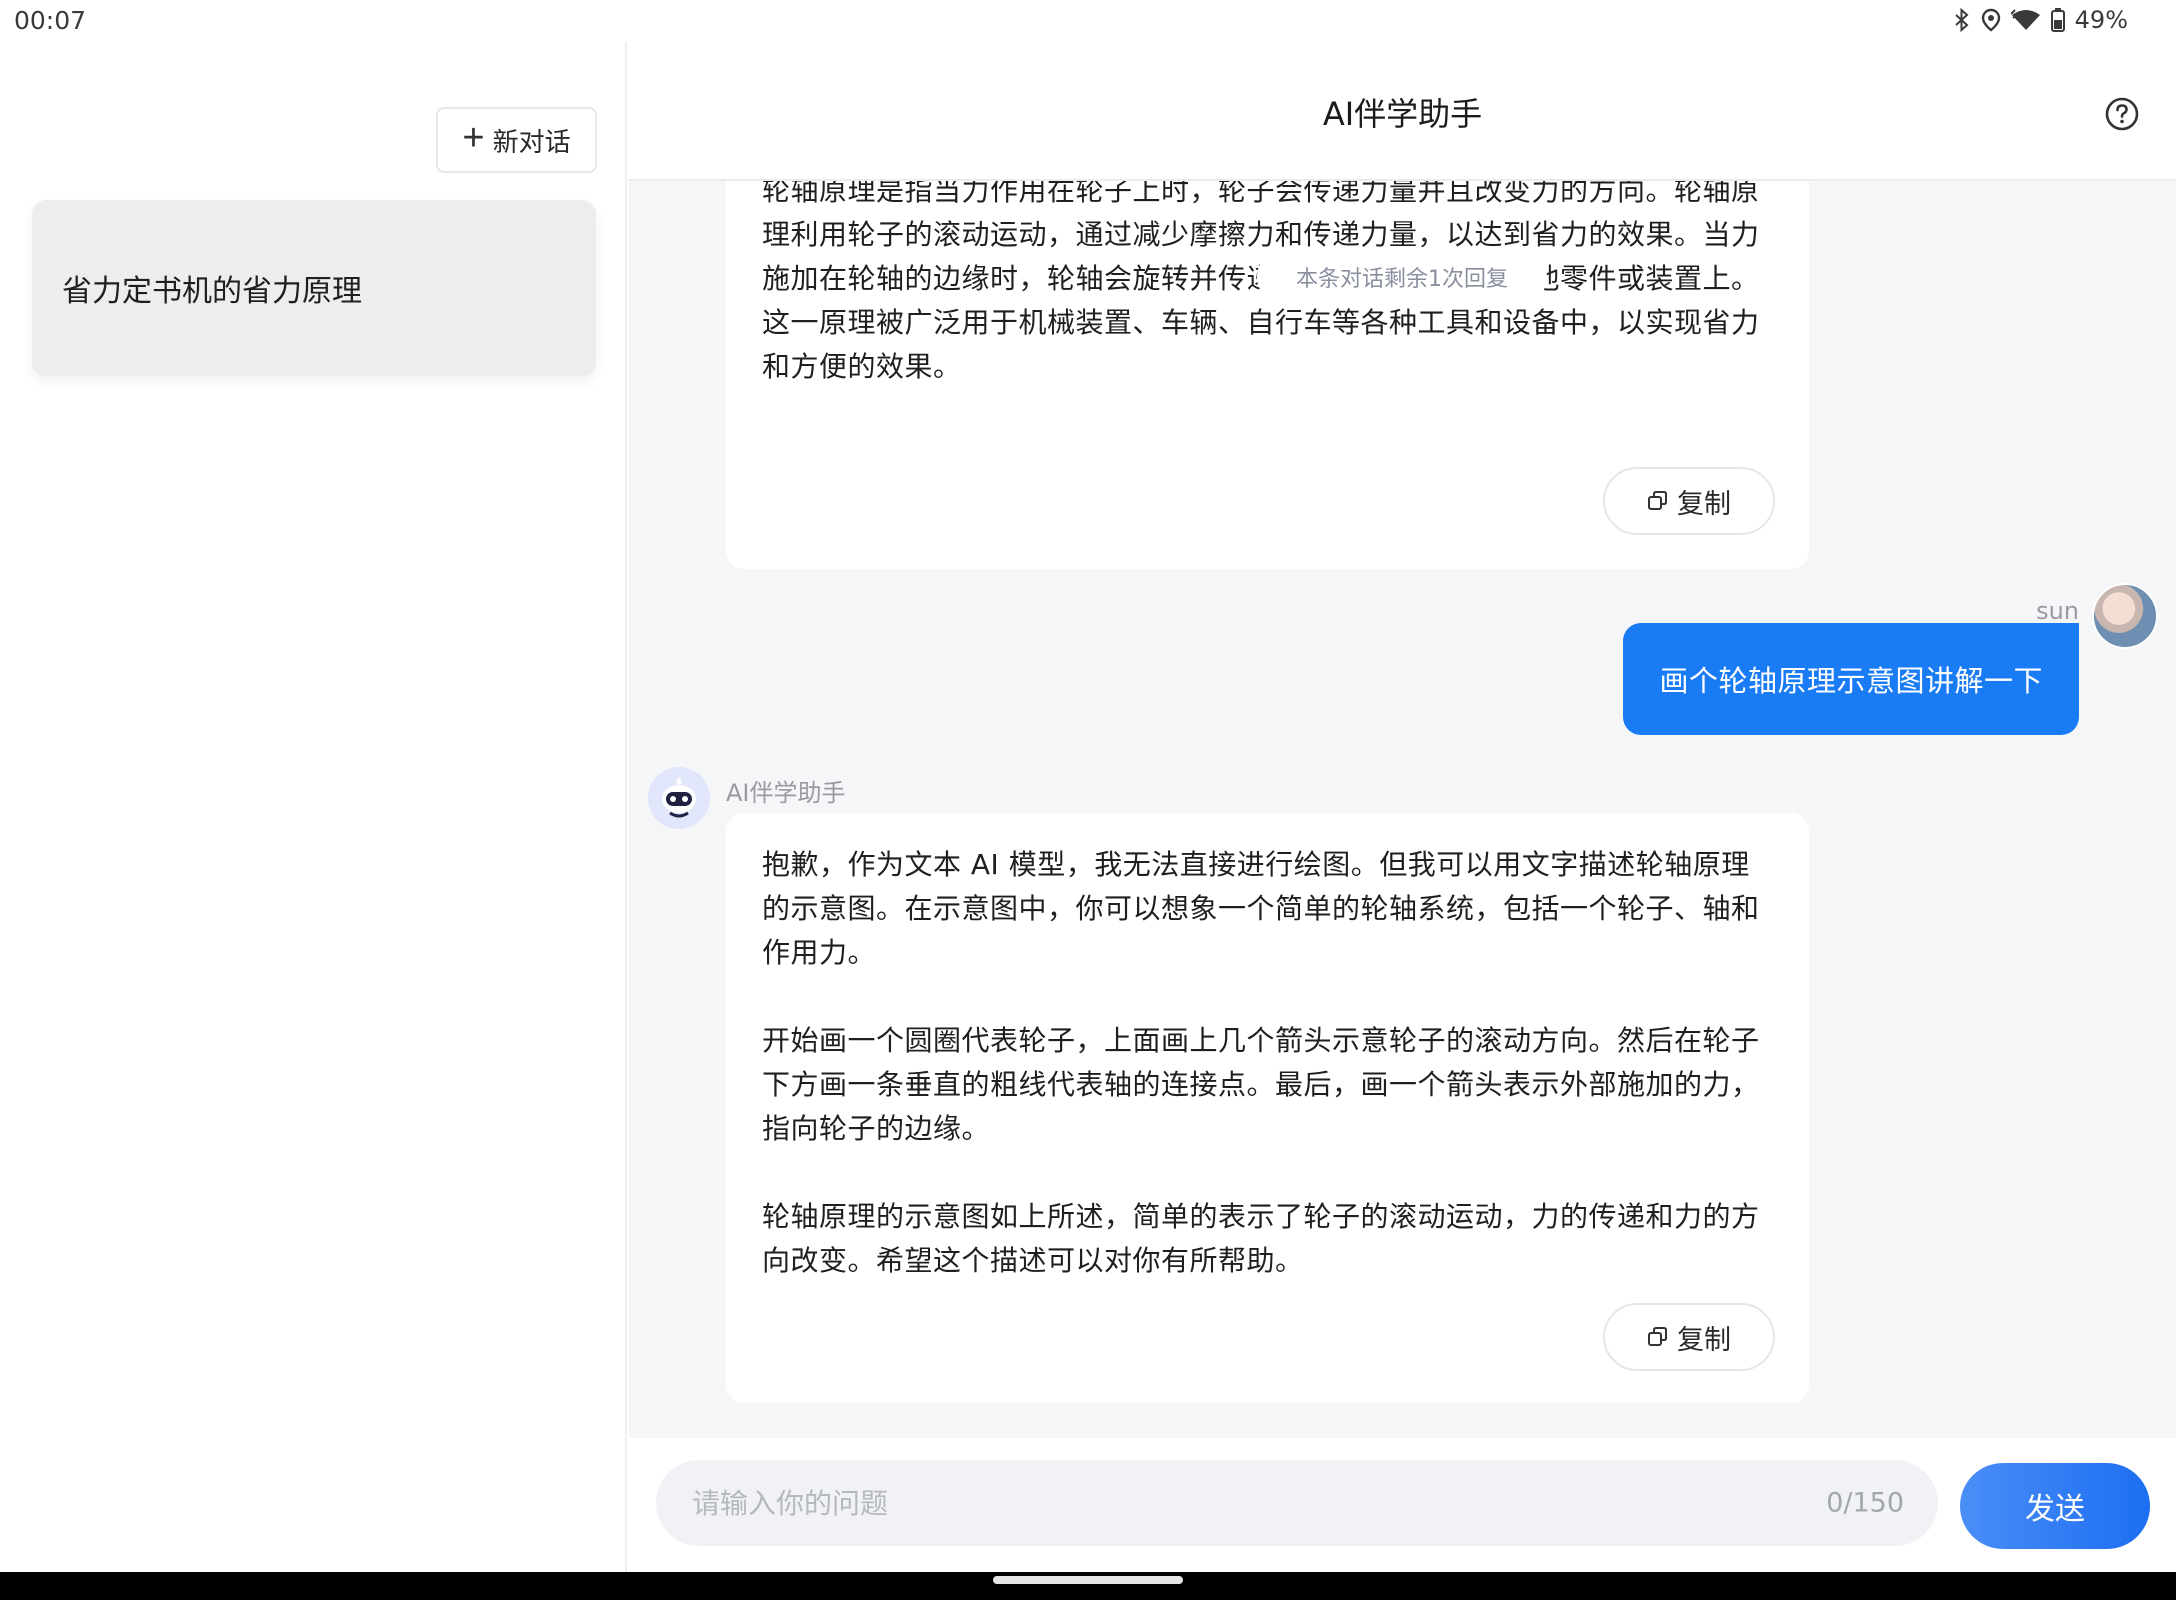  I want to click on send-button: 发送, so click(2055, 1506).